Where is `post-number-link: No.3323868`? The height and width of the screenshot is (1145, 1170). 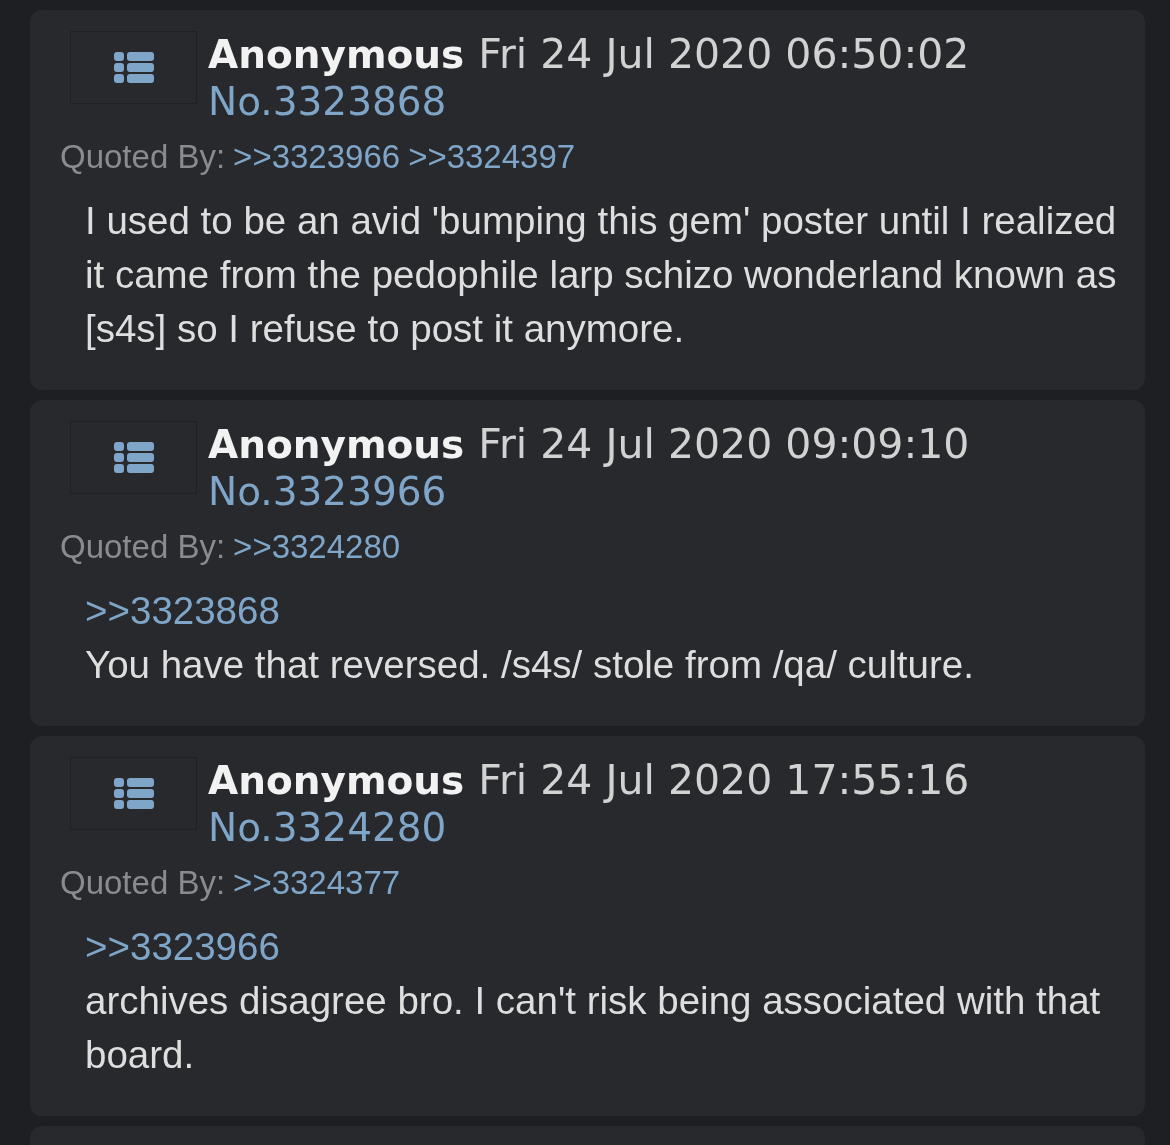
post-number-link: No.3323868 is located at coordinates (327, 101).